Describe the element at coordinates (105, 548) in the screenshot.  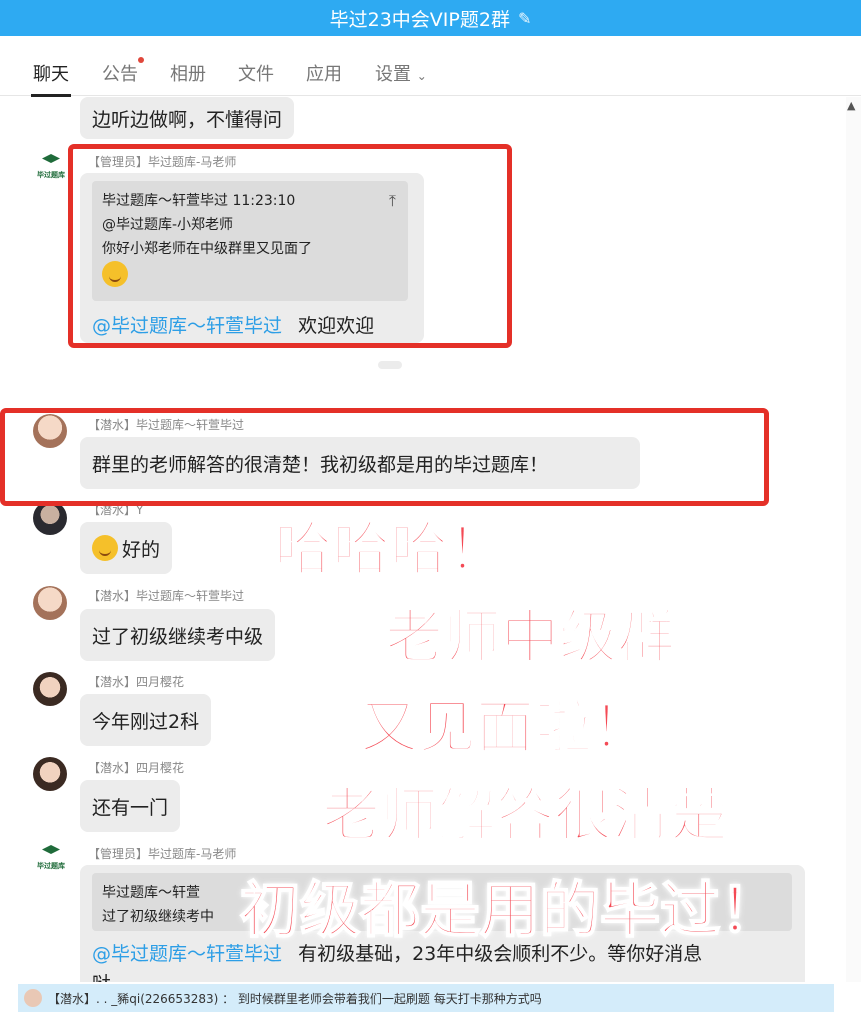
I see `emoji-icon` at that location.